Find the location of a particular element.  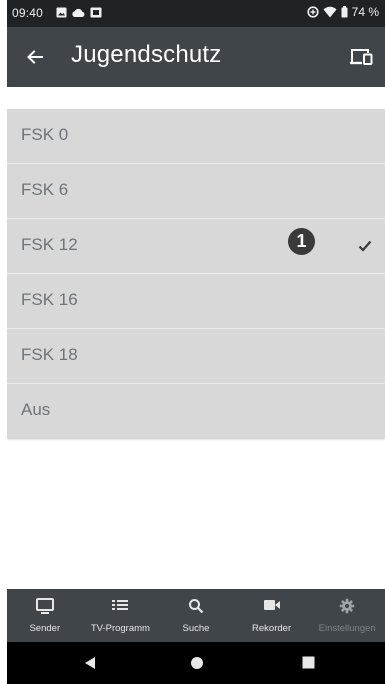

app-bar: Jugendschutz is located at coordinates (196, 57).